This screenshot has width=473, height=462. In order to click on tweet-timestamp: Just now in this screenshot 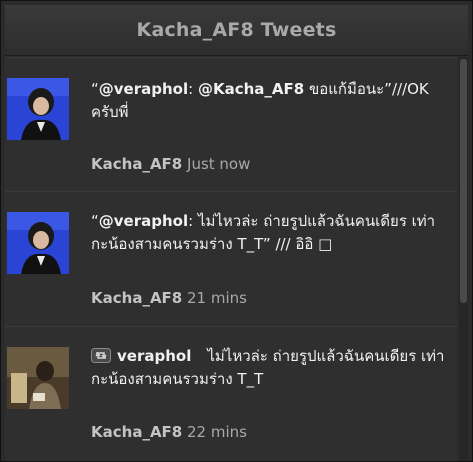, I will do `click(218, 164)`.